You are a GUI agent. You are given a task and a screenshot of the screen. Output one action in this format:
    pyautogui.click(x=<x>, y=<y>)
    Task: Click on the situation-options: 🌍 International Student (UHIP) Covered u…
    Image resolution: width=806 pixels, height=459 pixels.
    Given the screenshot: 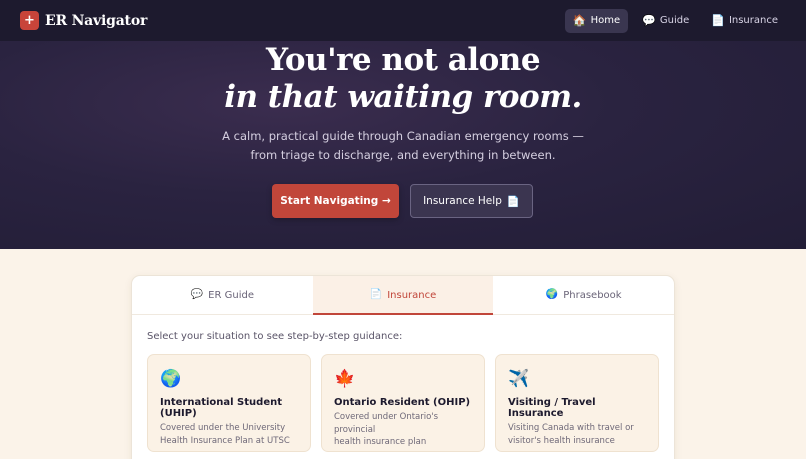 What is the action you would take?
    pyautogui.click(x=403, y=403)
    